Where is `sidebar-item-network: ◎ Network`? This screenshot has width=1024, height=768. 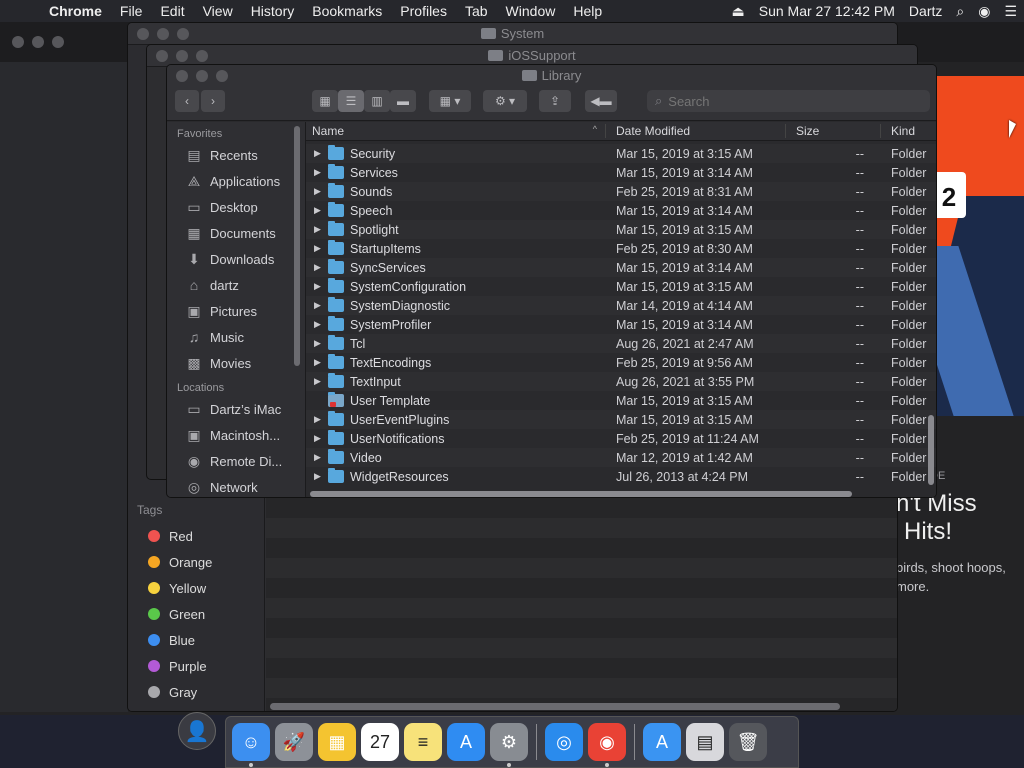
sidebar-item-network: ◎ Network is located at coordinates (236, 485).